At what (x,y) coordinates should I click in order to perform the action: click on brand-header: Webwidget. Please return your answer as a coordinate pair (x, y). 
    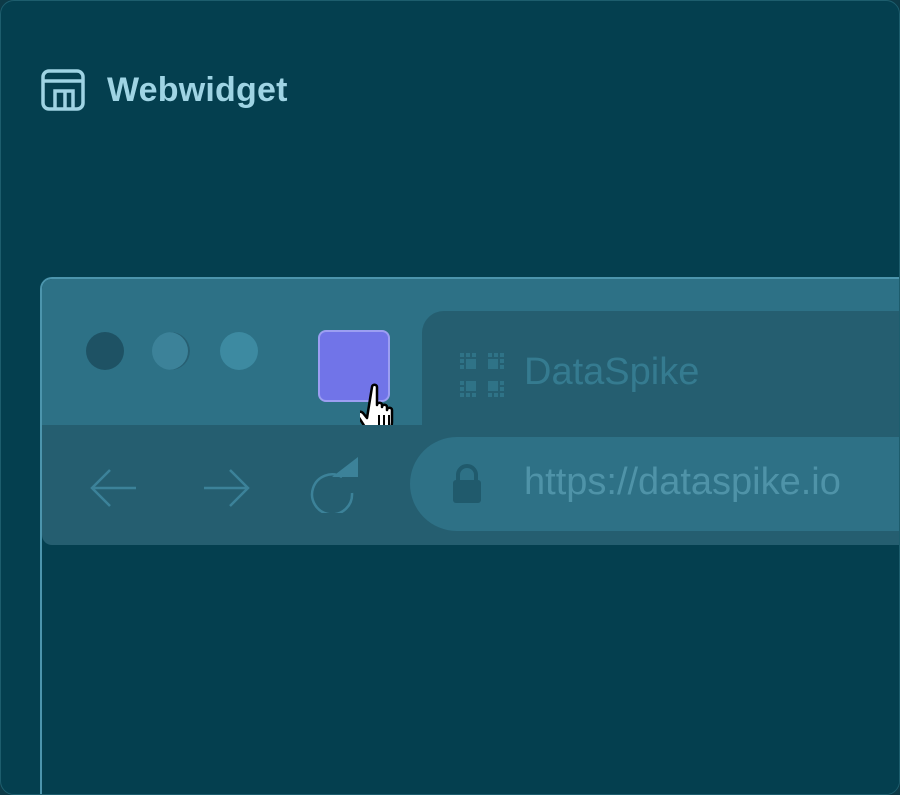
    Looking at the image, I should click on (164, 90).